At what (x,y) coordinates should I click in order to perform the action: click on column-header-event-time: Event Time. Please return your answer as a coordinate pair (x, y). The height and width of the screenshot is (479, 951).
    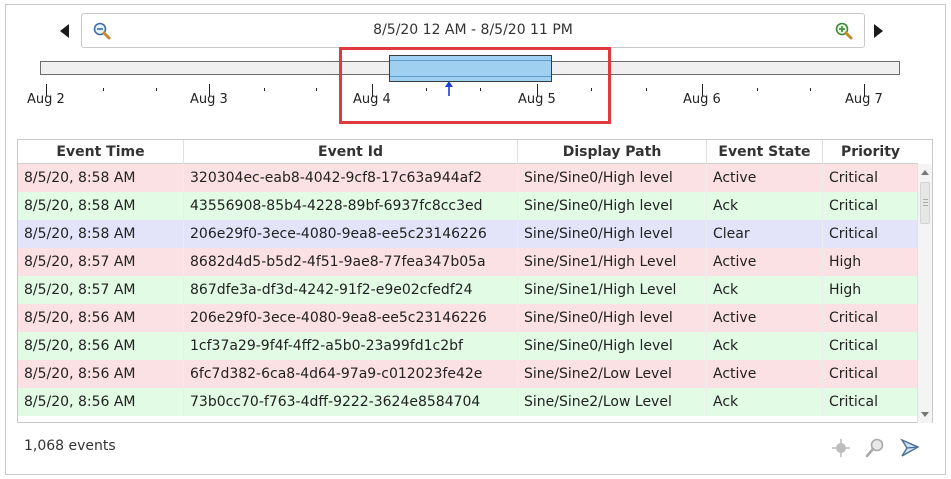
    Looking at the image, I should click on (101, 152).